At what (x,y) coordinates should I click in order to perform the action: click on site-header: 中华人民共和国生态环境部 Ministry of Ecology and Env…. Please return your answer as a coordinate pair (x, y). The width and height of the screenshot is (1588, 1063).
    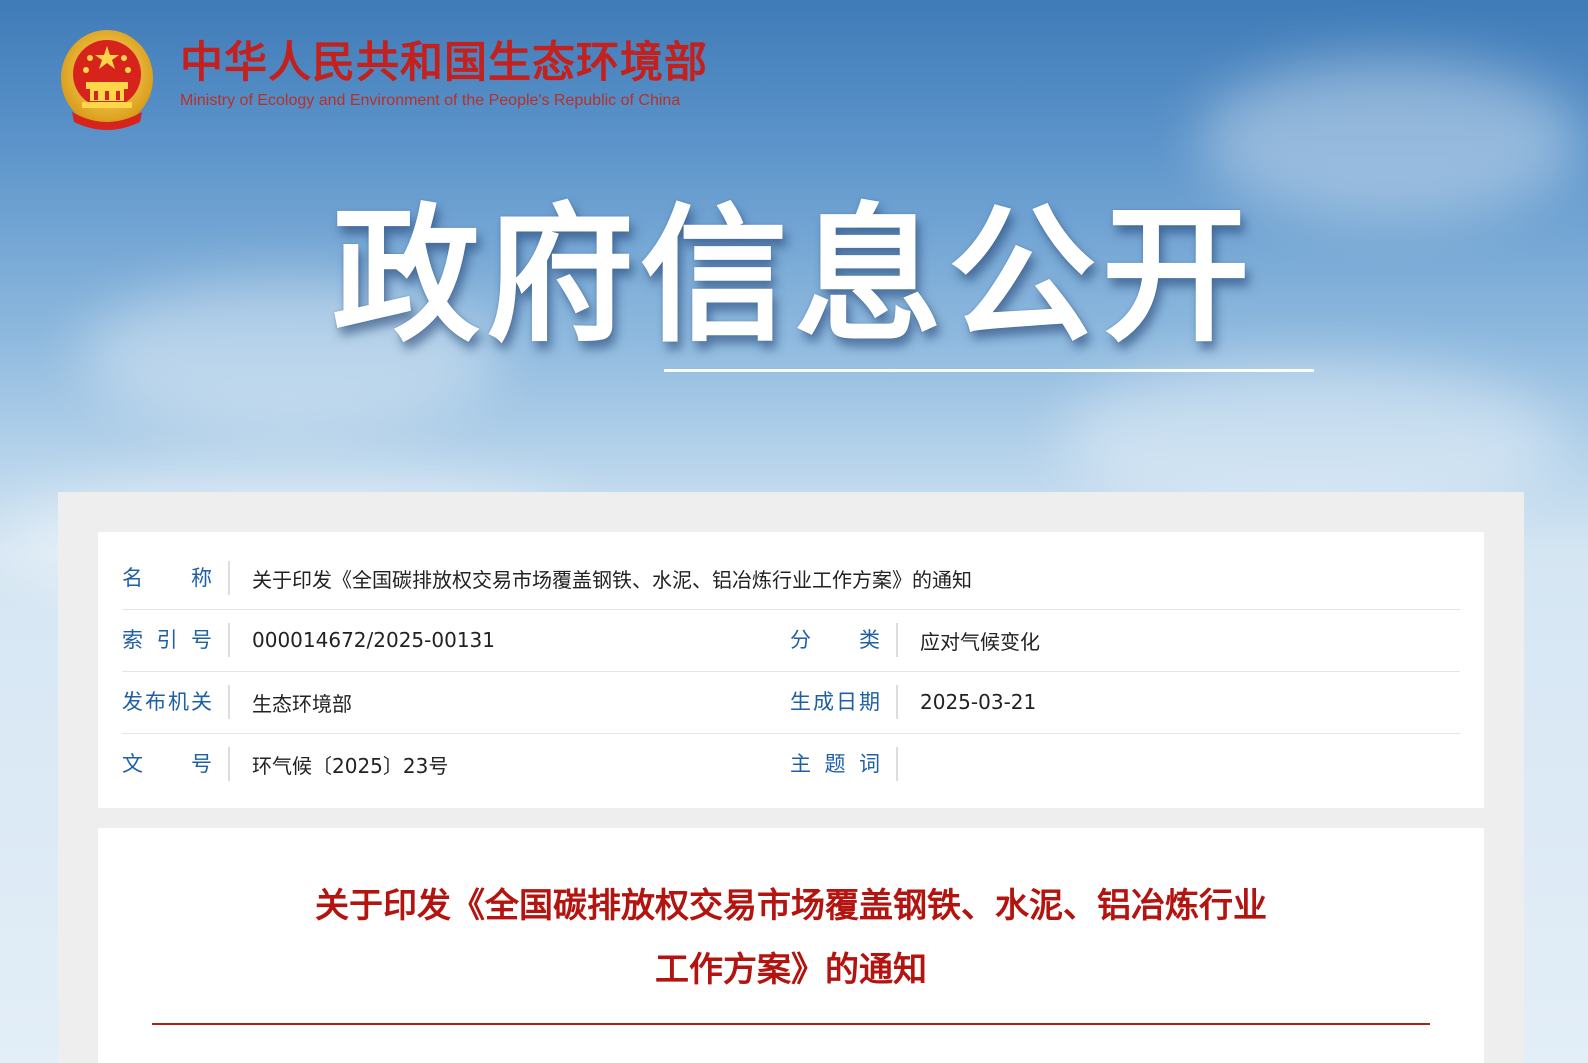
    Looking at the image, I should click on (418, 80).